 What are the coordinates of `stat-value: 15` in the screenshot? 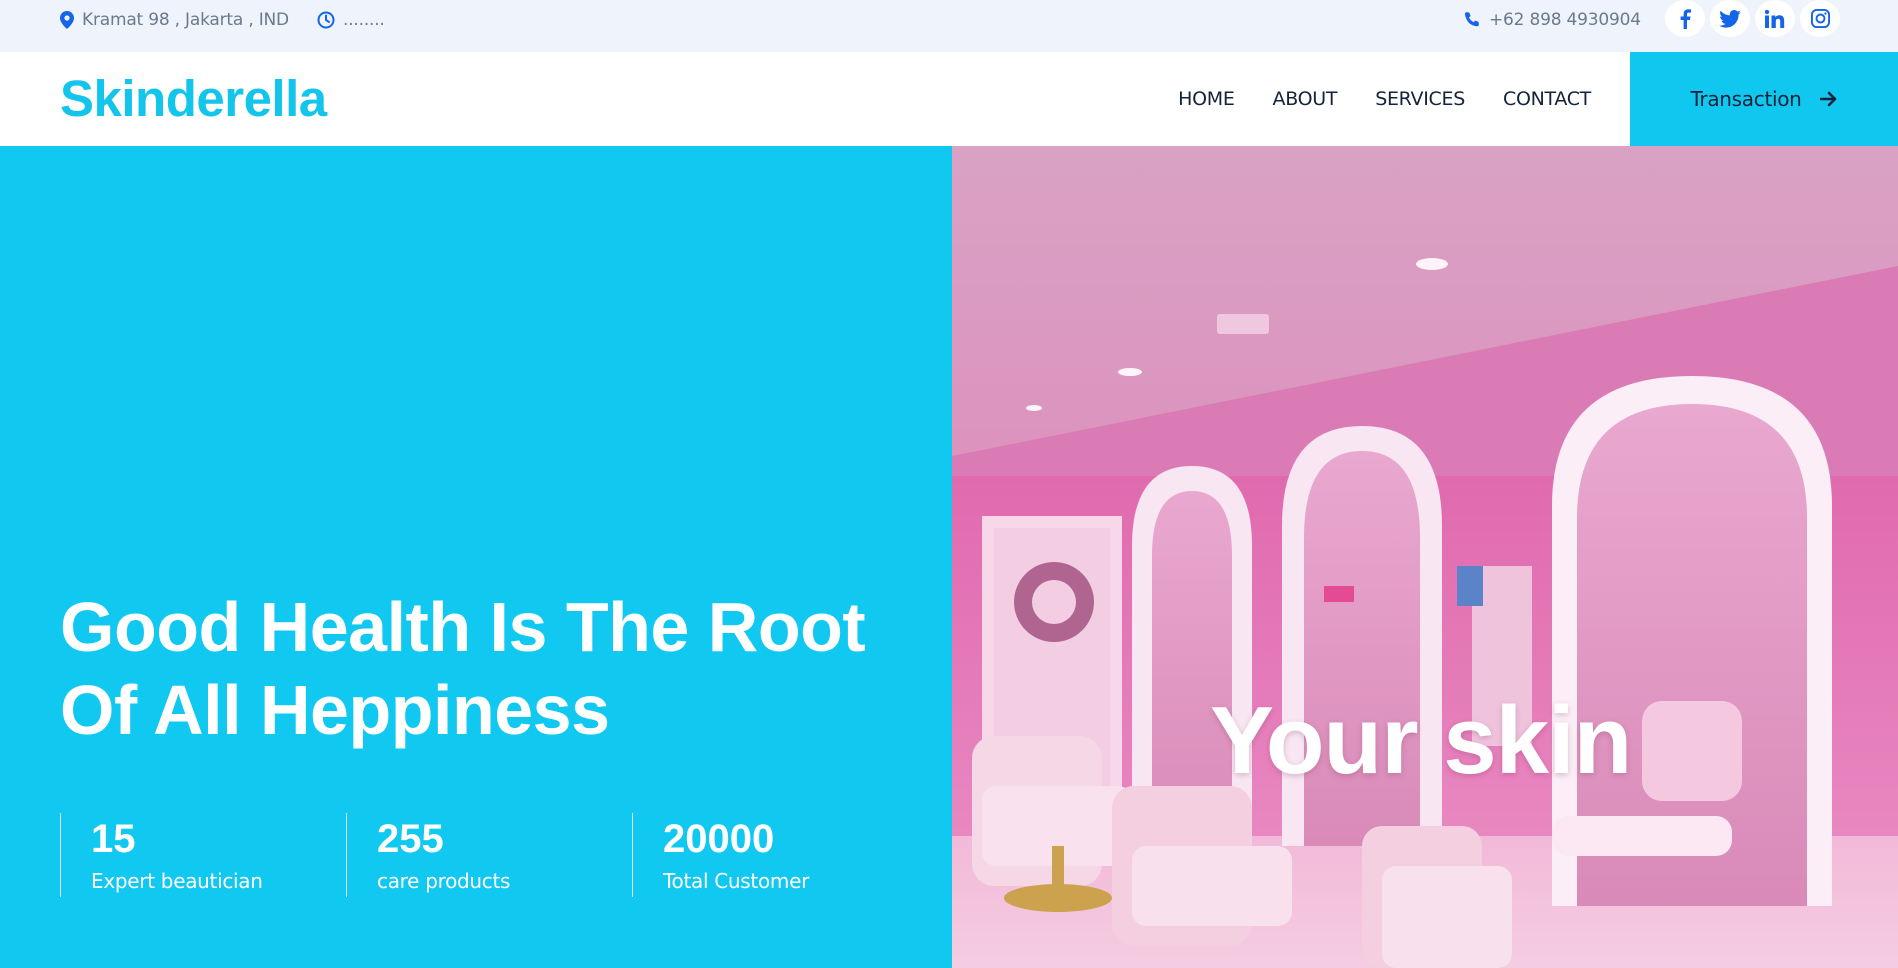 It's located at (113, 839).